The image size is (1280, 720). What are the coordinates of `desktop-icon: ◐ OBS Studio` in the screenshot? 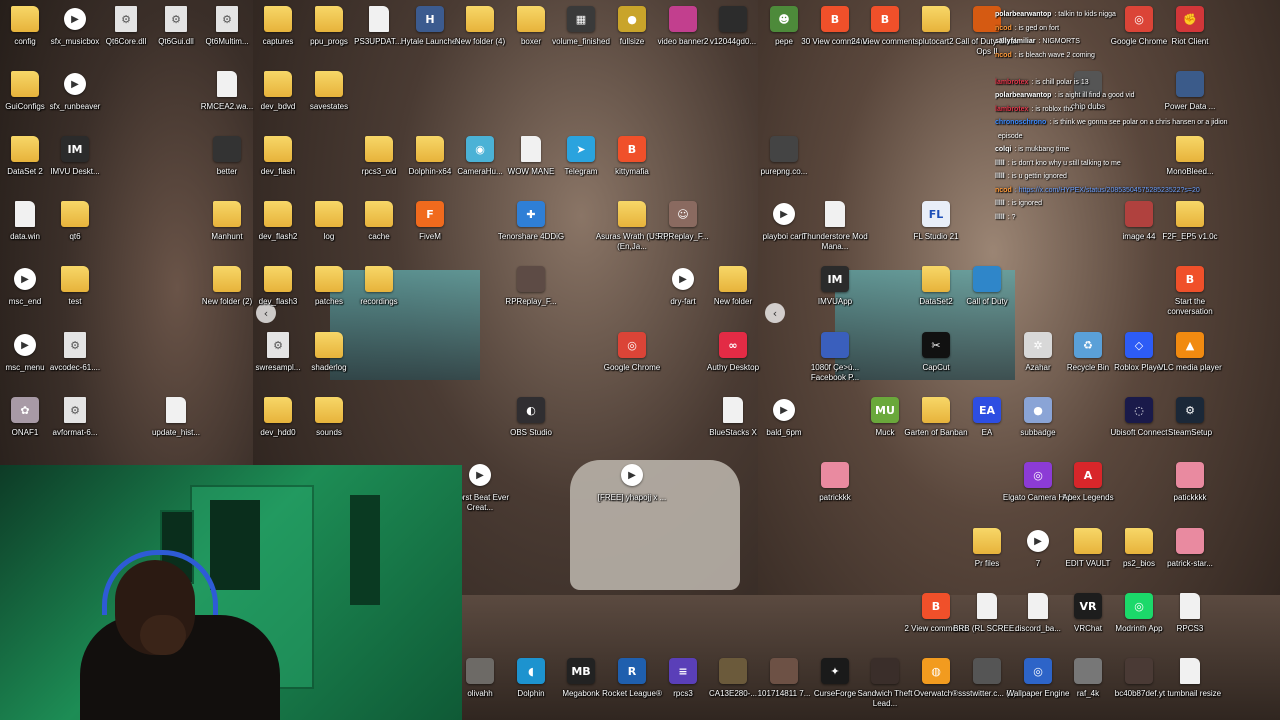 It's located at (531, 422).